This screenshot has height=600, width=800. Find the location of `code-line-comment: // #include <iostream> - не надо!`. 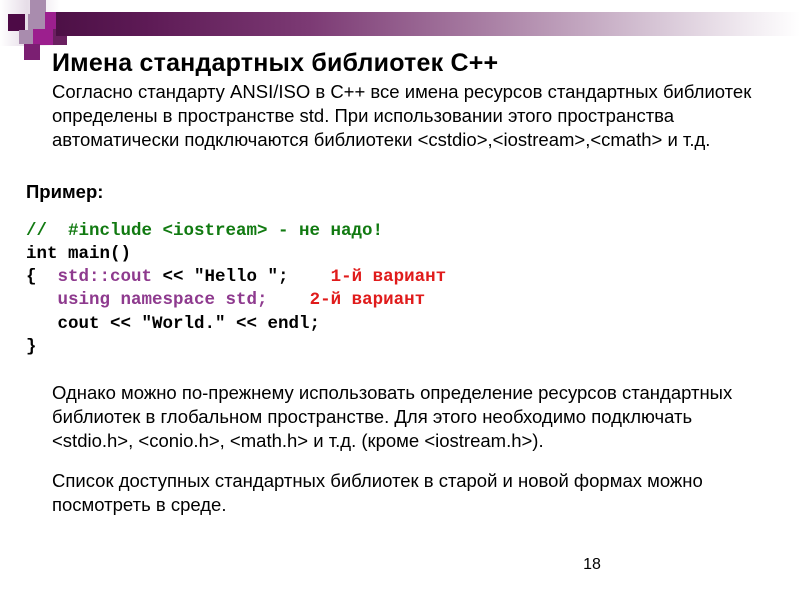

code-line-comment: // #include <iostream> - не надо! is located at coordinates (204, 231).